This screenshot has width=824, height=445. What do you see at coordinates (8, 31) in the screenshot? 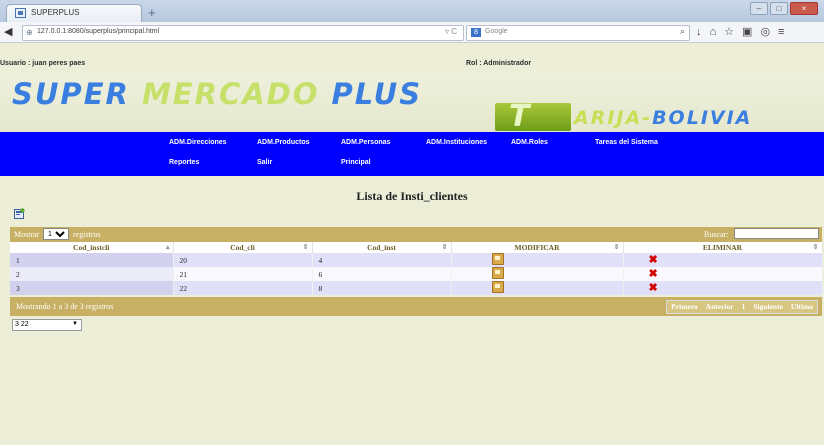
I see `back-arrow-icon: ◀` at bounding box center [8, 31].